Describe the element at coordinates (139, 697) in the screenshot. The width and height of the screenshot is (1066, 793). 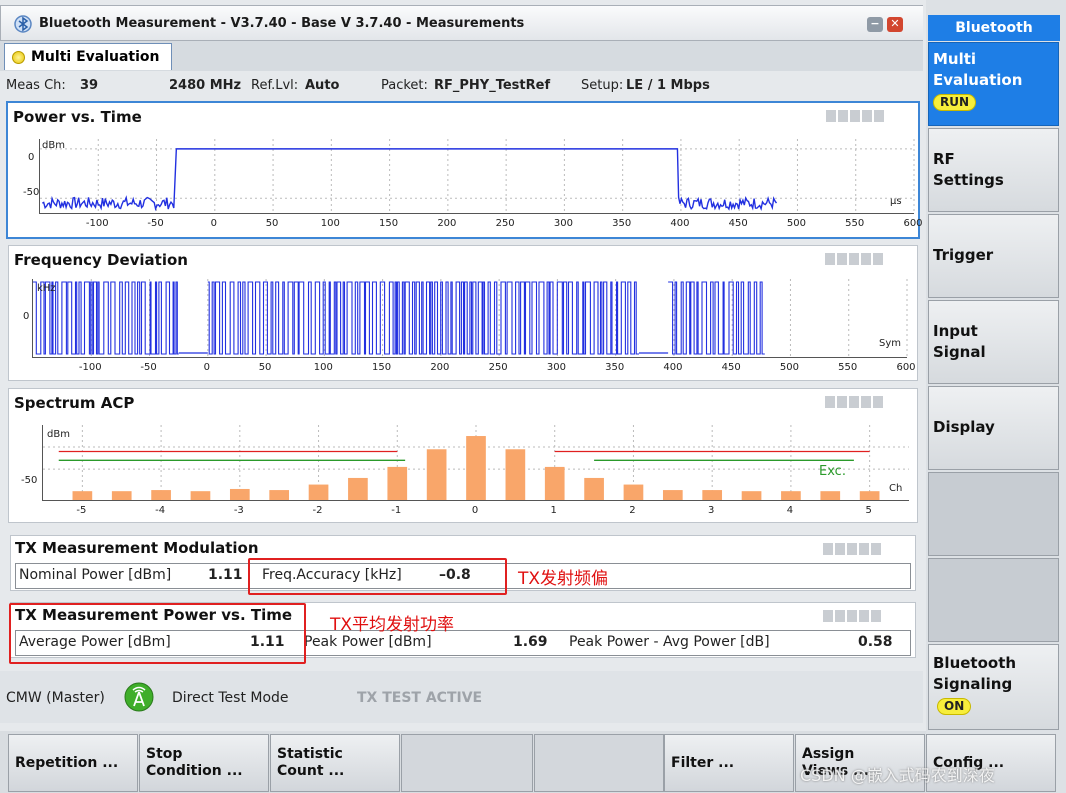
I see `signal-tower-icon` at that location.